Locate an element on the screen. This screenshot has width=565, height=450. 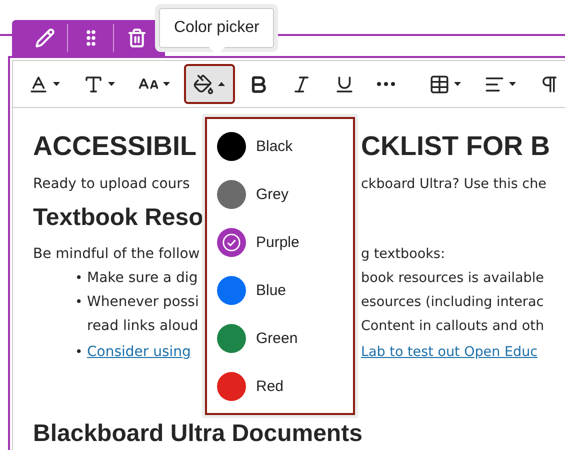
heading: Textbook Reso is located at coordinates (118, 218).